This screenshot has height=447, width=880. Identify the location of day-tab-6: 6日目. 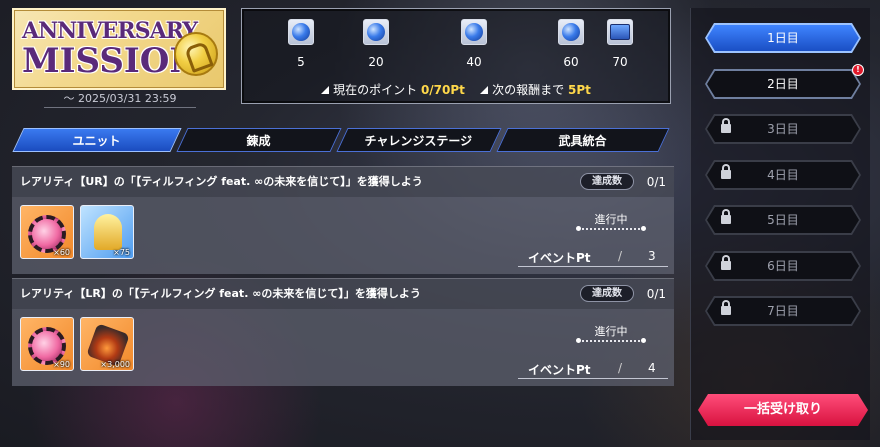
(783, 266).